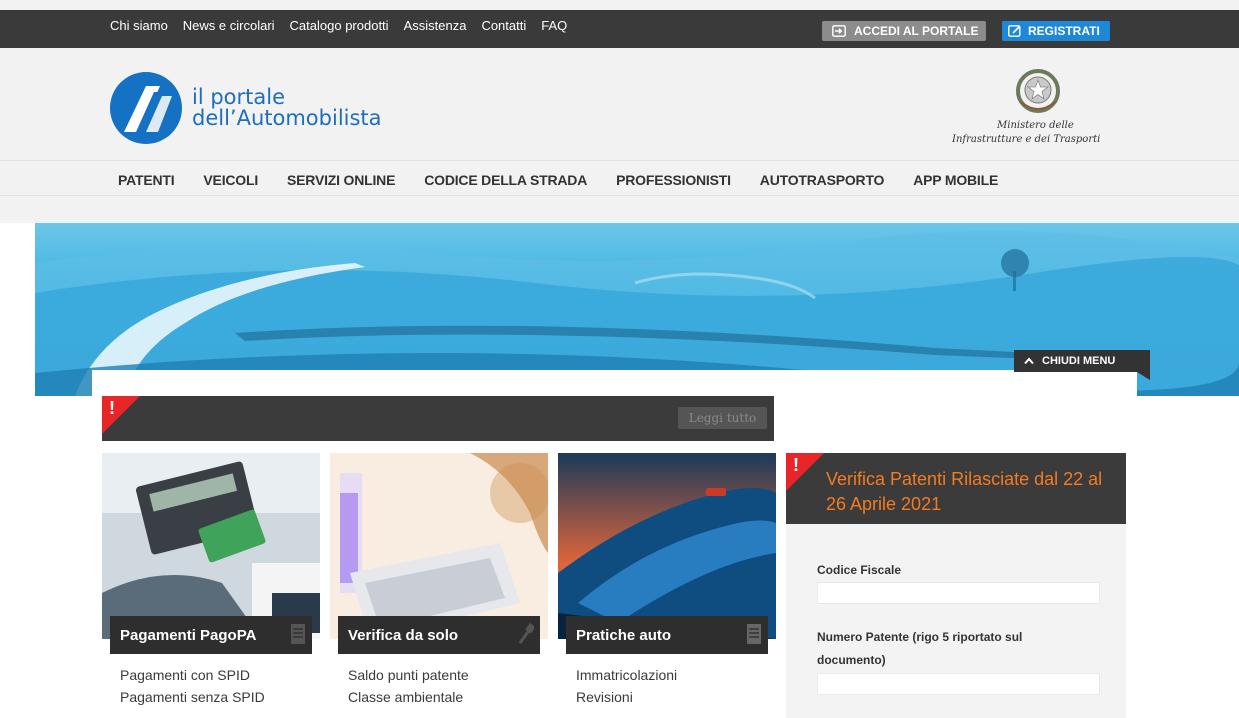  I want to click on codice-fiscale-label: Codice Fiscale, so click(859, 570).